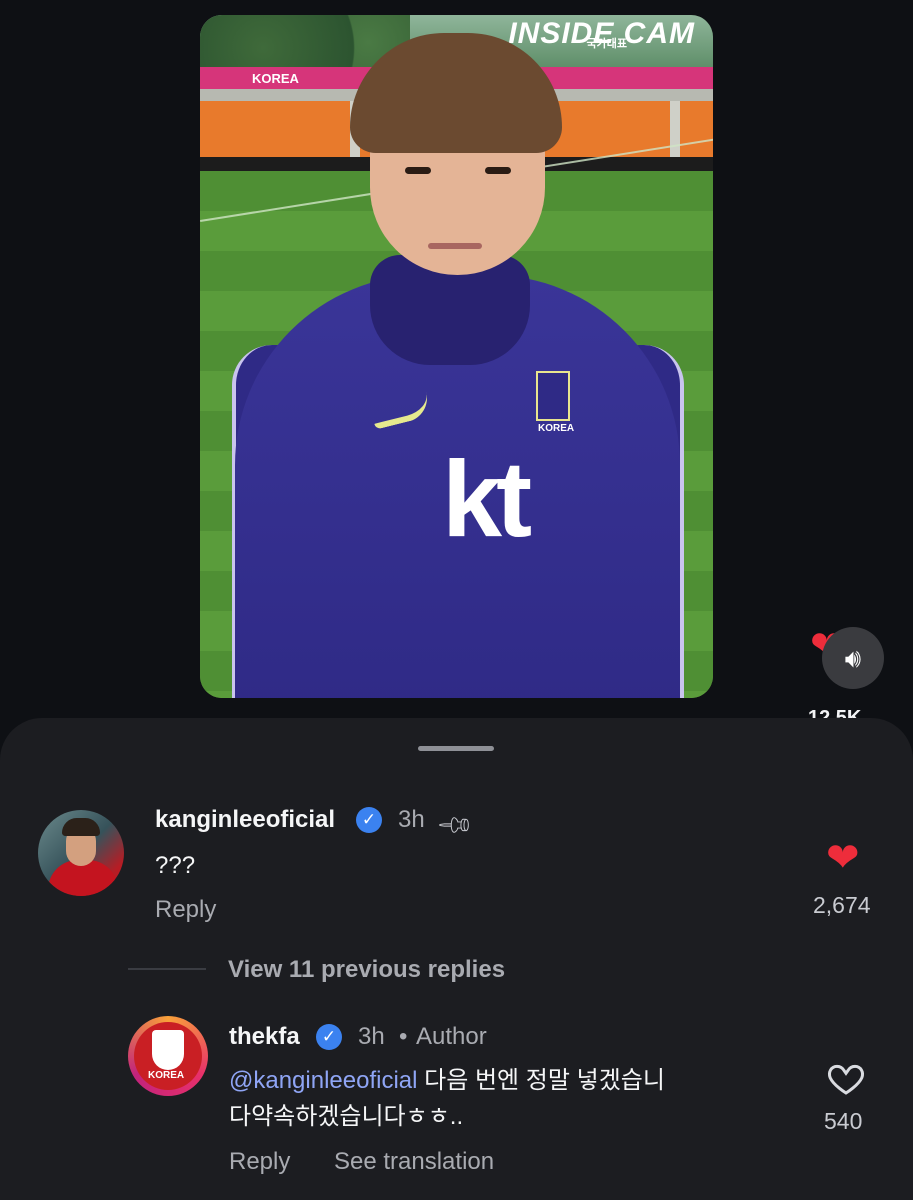  Describe the element at coordinates (451, 1036) in the screenshot. I see `author-label: Author` at that location.